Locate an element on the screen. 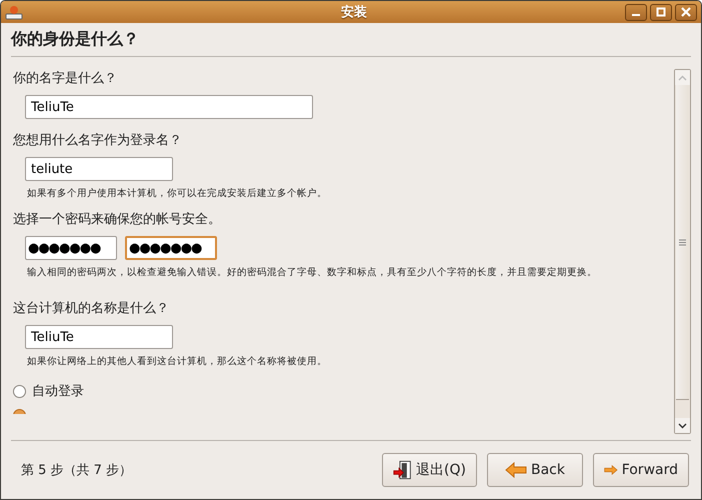 Image resolution: width=702 pixels, height=500 pixels. hint-text: 如果你让网络上的其他人看到这台计算机，那么这个名称将被使用。 is located at coordinates (177, 361).